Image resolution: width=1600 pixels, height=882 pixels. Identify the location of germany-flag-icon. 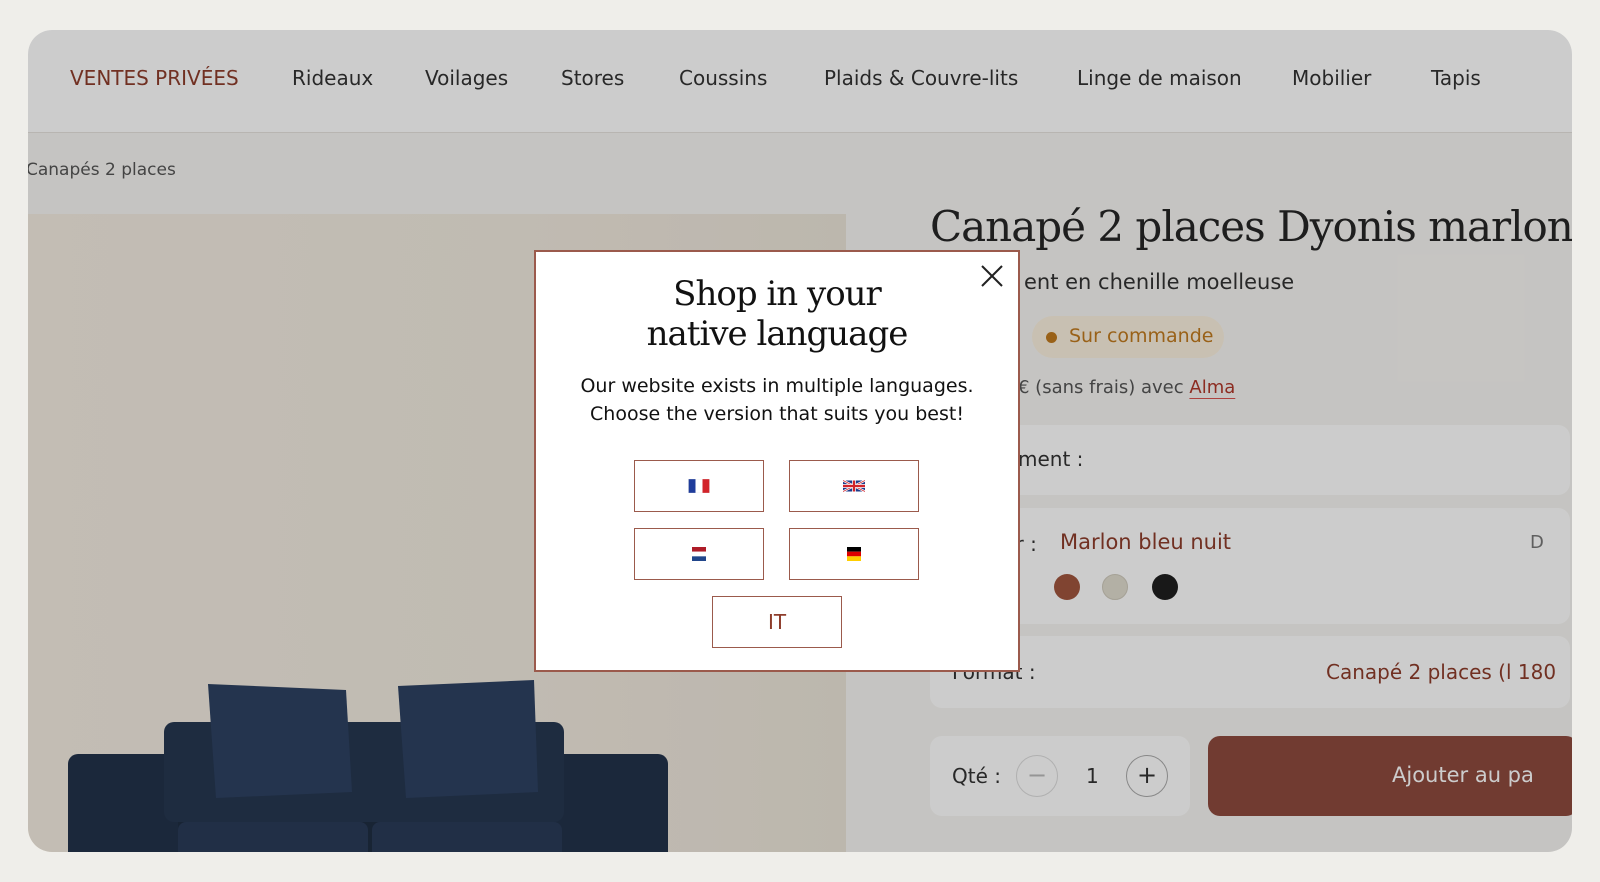
(854, 554).